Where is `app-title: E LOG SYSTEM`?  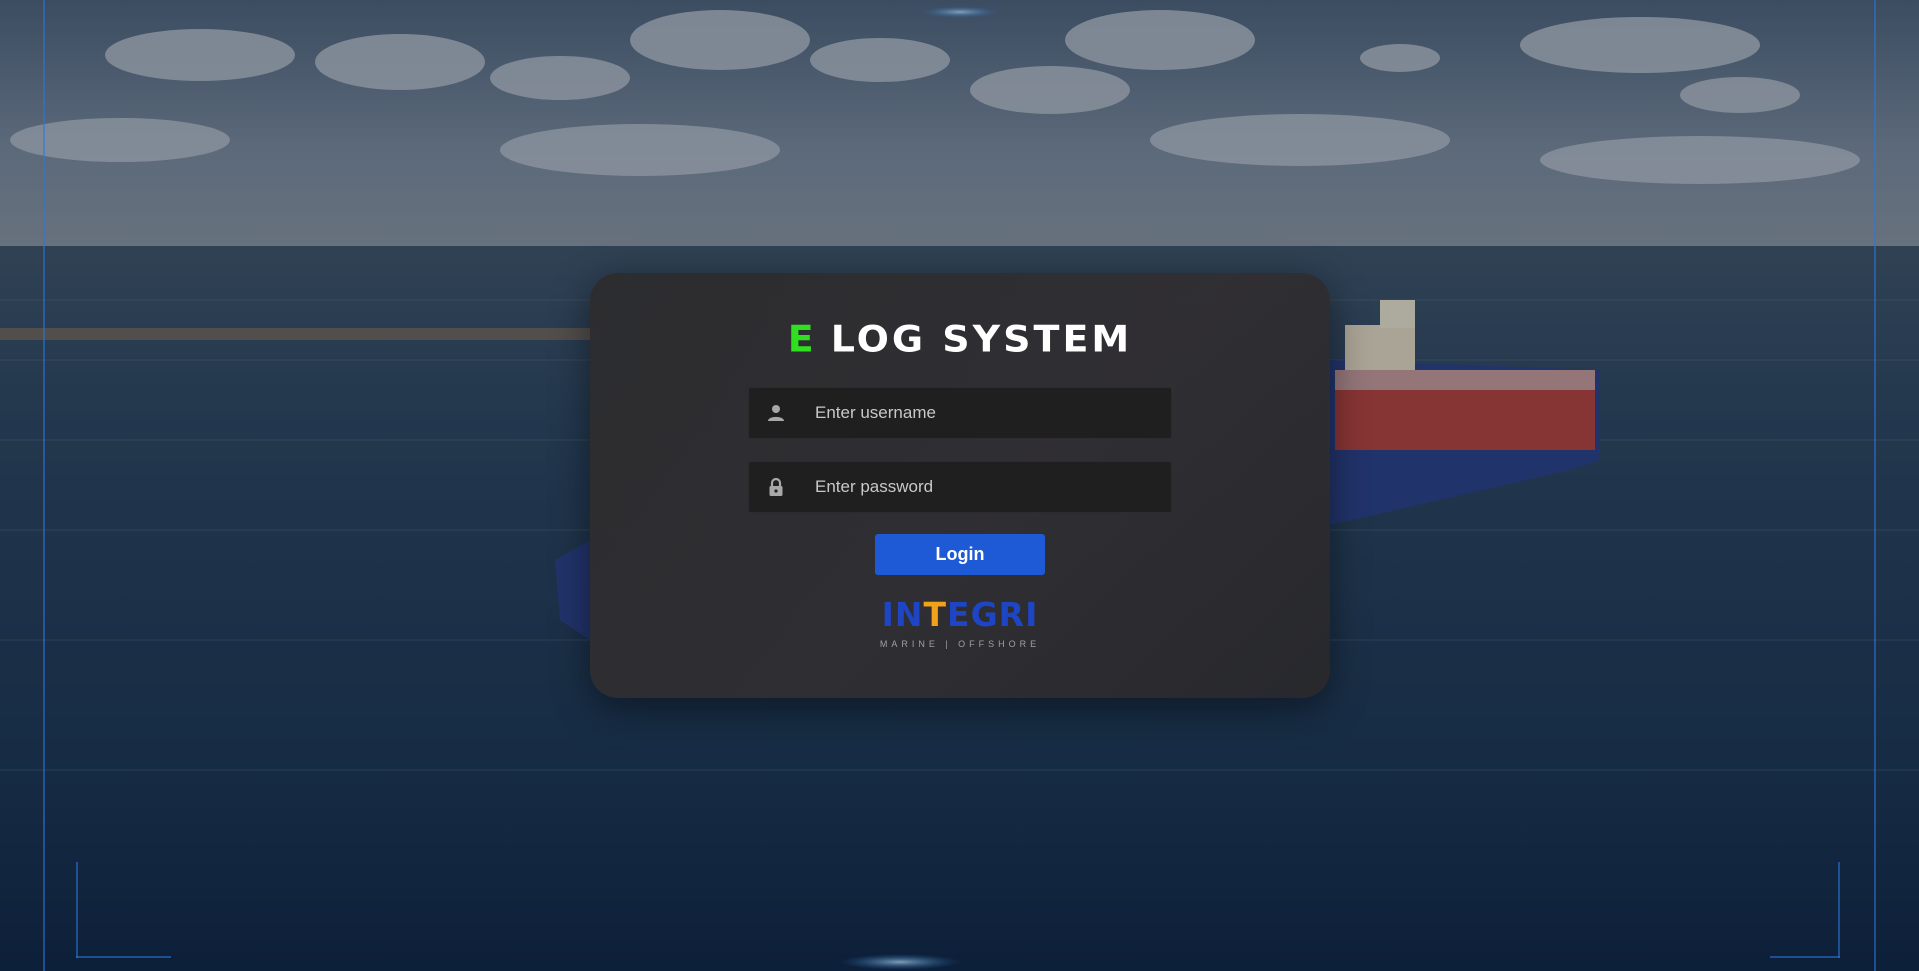
app-title: E LOG SYSTEM is located at coordinates (960, 339).